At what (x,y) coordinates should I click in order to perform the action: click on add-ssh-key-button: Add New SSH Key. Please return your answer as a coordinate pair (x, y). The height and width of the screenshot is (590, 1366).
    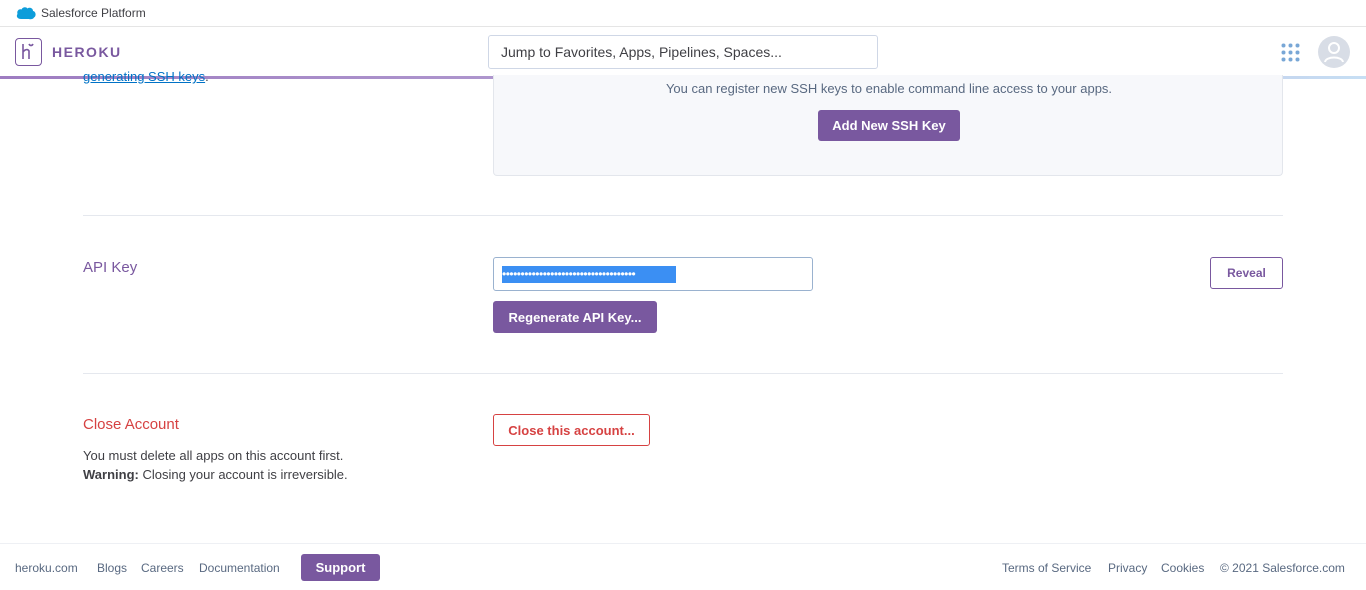
    Looking at the image, I should click on (889, 125).